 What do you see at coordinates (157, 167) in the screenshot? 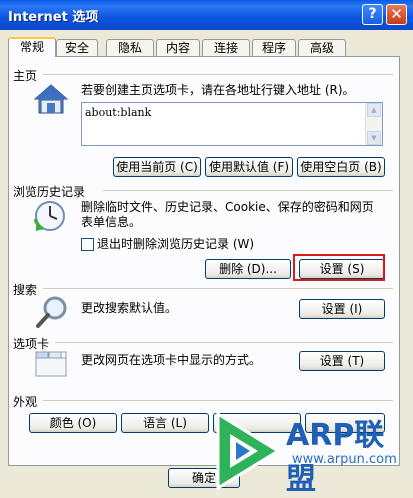
I see `use-current-button: 使用当前页 (C)` at bounding box center [157, 167].